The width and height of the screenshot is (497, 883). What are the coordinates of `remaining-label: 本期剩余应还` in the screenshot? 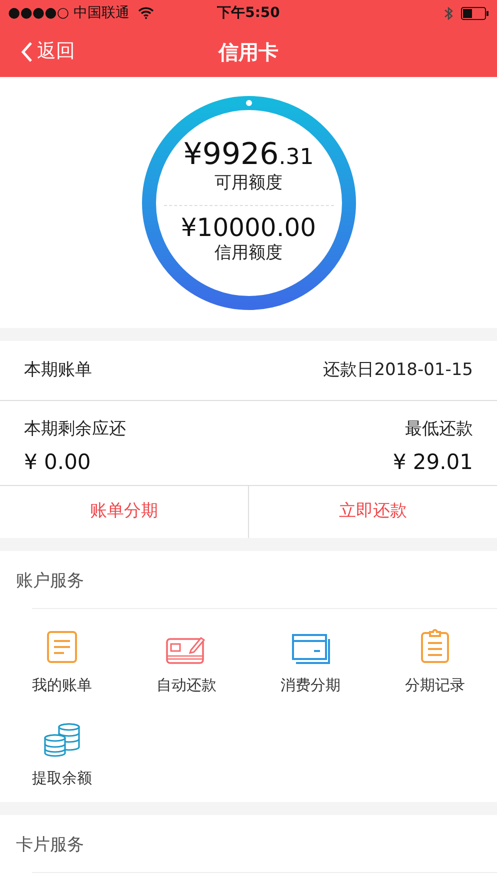 It's located at (75, 429).